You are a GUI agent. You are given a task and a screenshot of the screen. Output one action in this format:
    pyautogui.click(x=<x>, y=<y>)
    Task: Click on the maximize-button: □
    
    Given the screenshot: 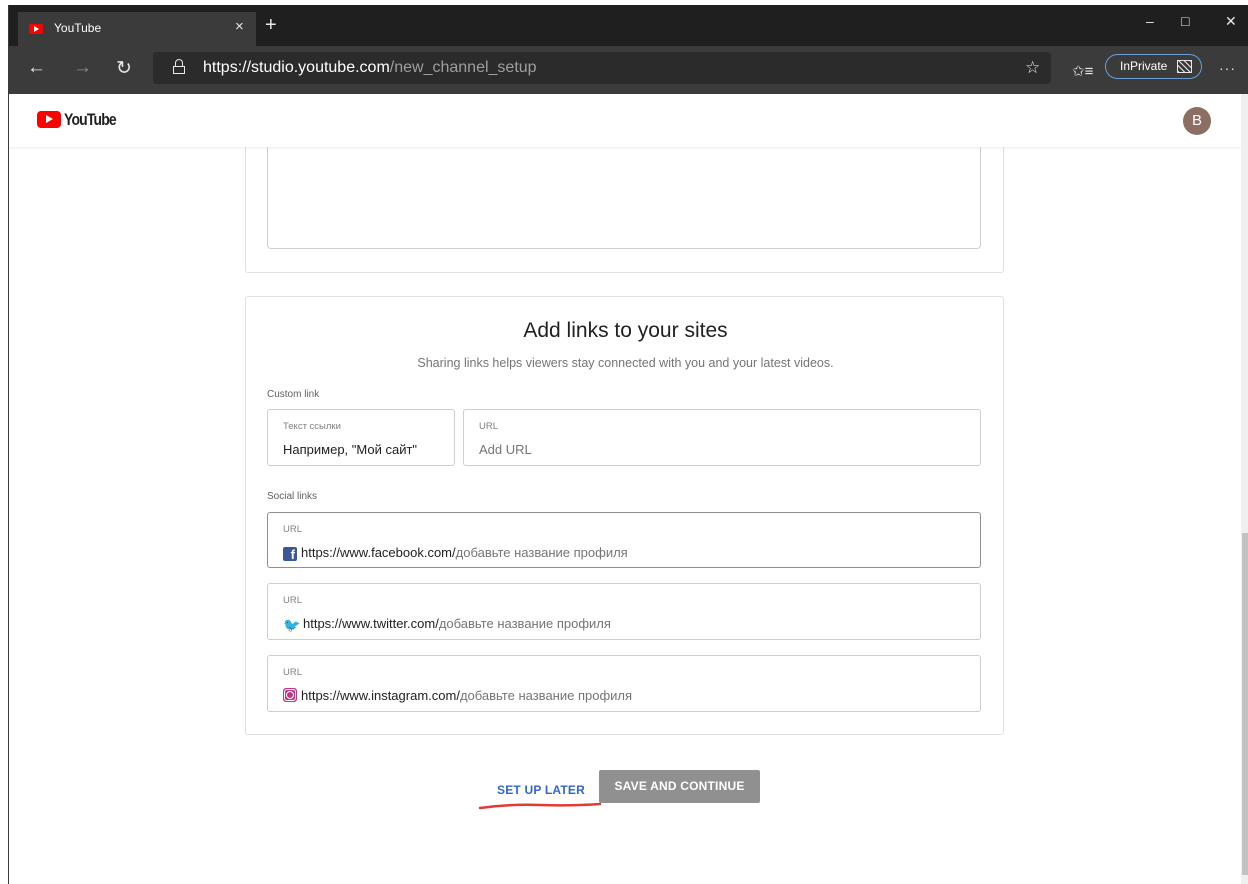 What is the action you would take?
    pyautogui.click(x=1185, y=21)
    